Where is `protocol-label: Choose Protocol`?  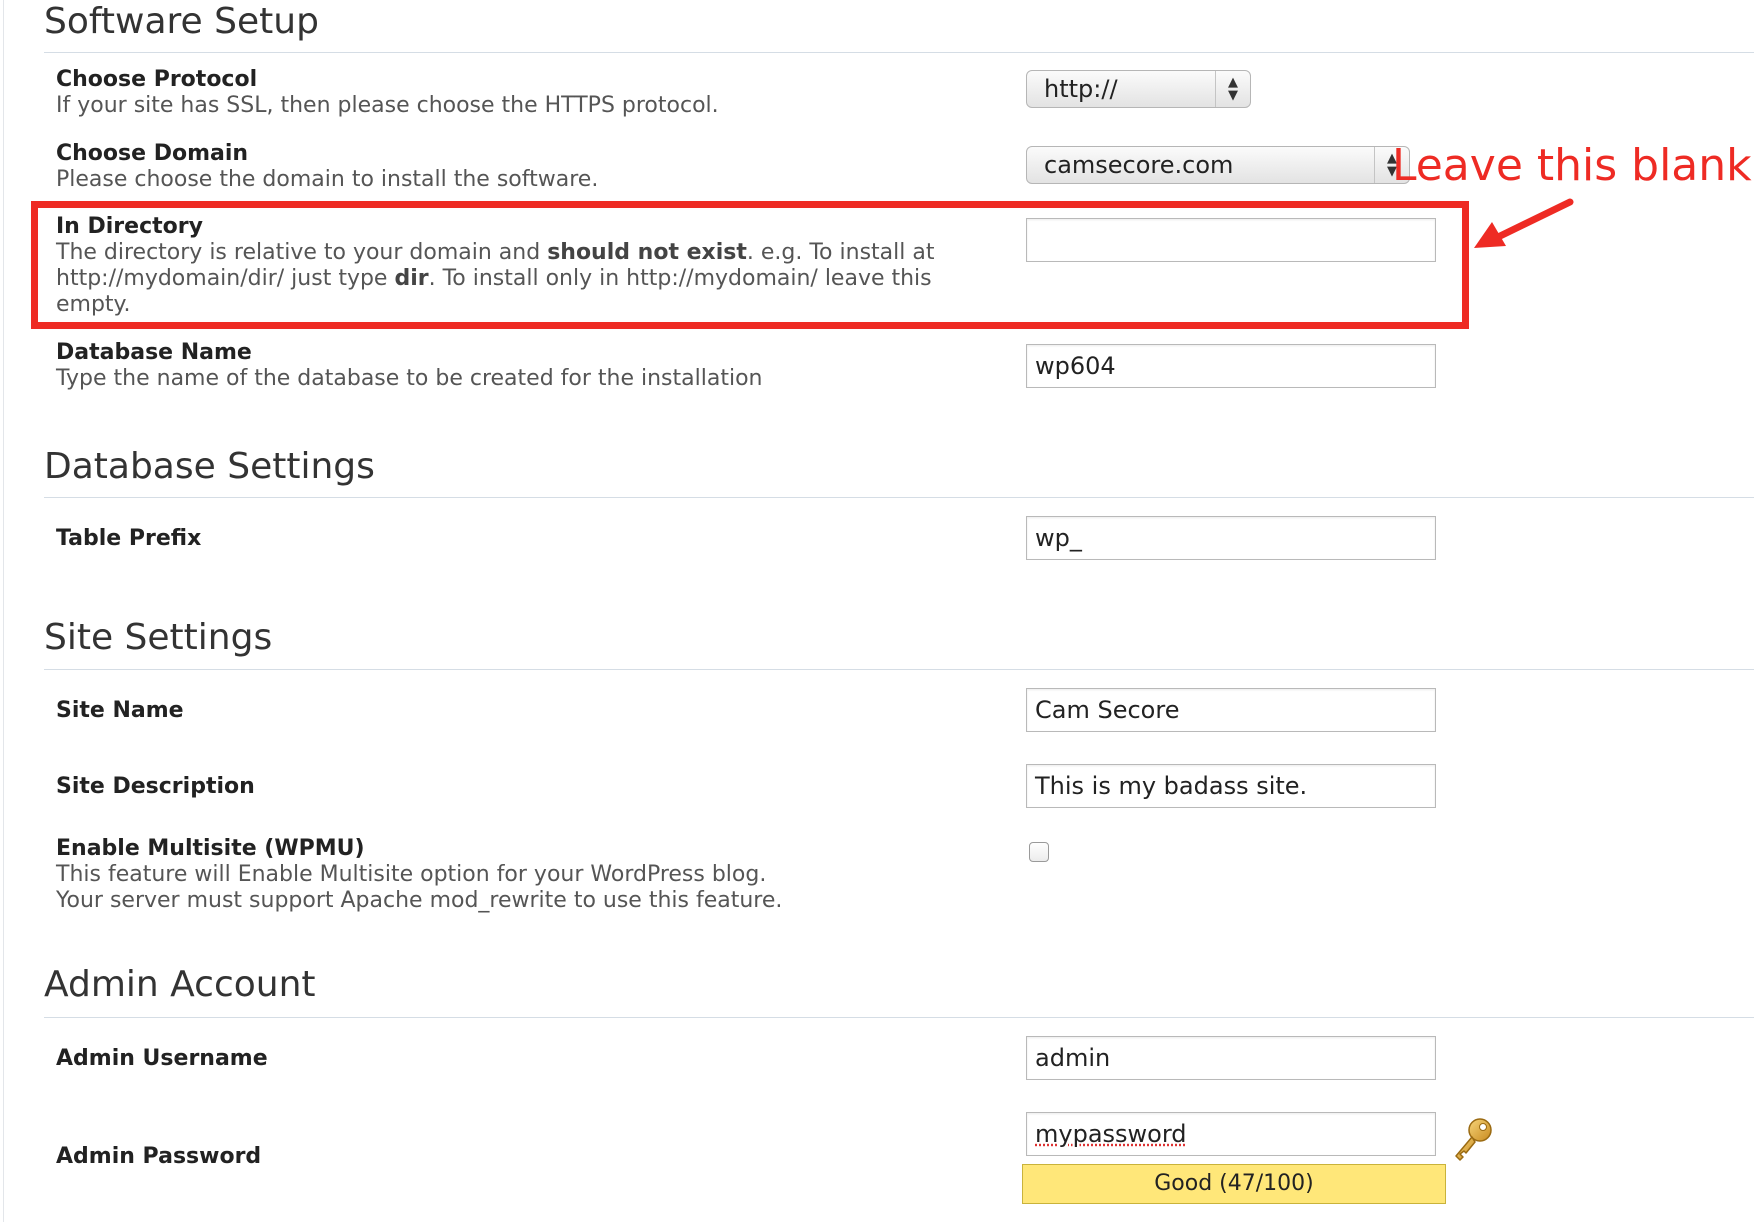
protocol-label: Choose Protocol is located at coordinates (157, 79).